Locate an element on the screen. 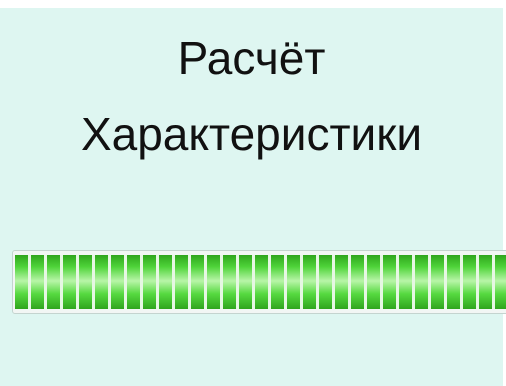 Image resolution: width=506 pixels, height=386 pixels. status-title-line-2: Характеристики is located at coordinates (251, 134).